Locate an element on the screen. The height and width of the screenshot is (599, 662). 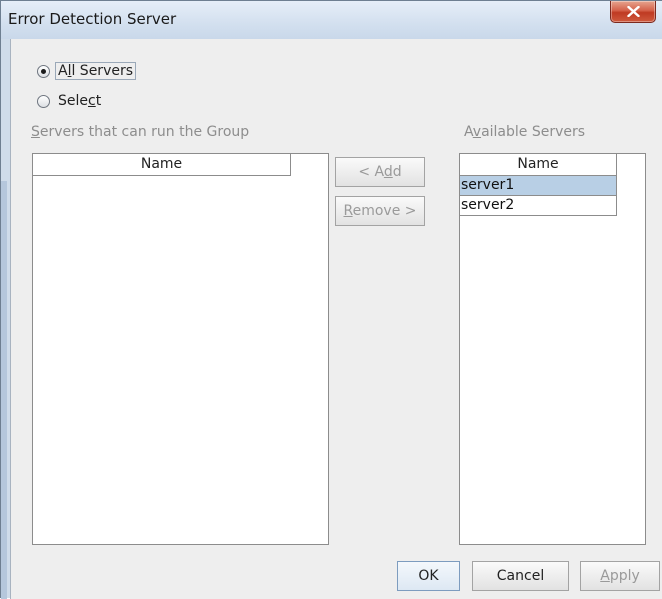
all-servers-radio: All Servers is located at coordinates (87, 71).